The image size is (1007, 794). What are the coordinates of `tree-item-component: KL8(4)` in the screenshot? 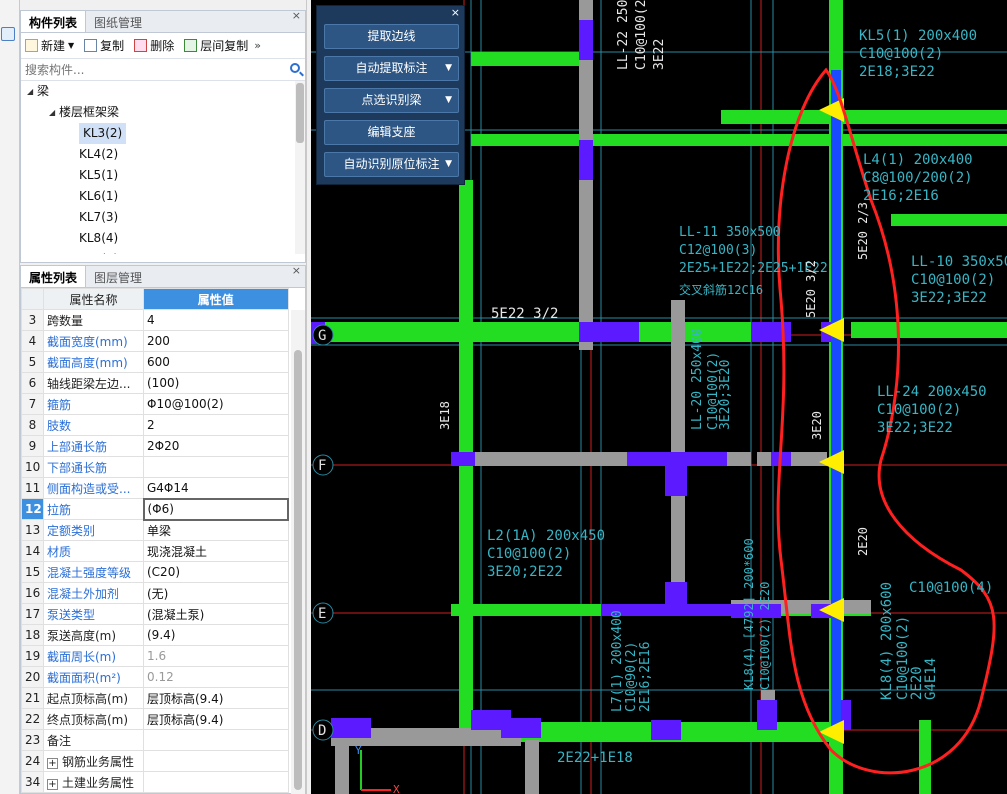 It's located at (163, 238).